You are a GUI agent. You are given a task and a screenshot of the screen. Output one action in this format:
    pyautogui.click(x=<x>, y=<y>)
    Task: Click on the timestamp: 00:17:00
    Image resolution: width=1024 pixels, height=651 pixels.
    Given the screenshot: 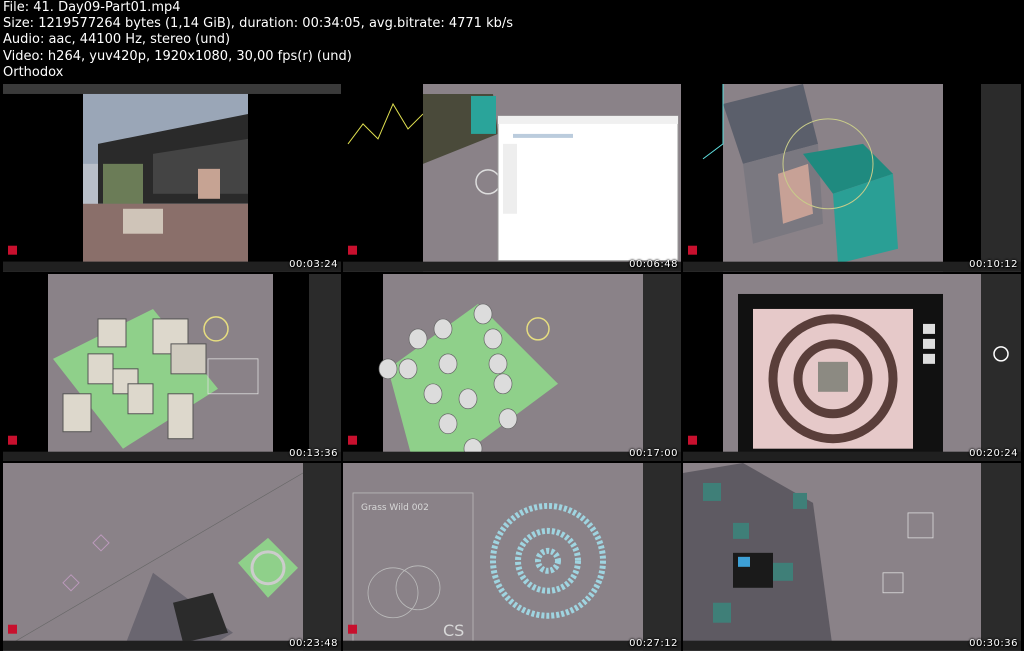 What is the action you would take?
    pyautogui.click(x=653, y=454)
    